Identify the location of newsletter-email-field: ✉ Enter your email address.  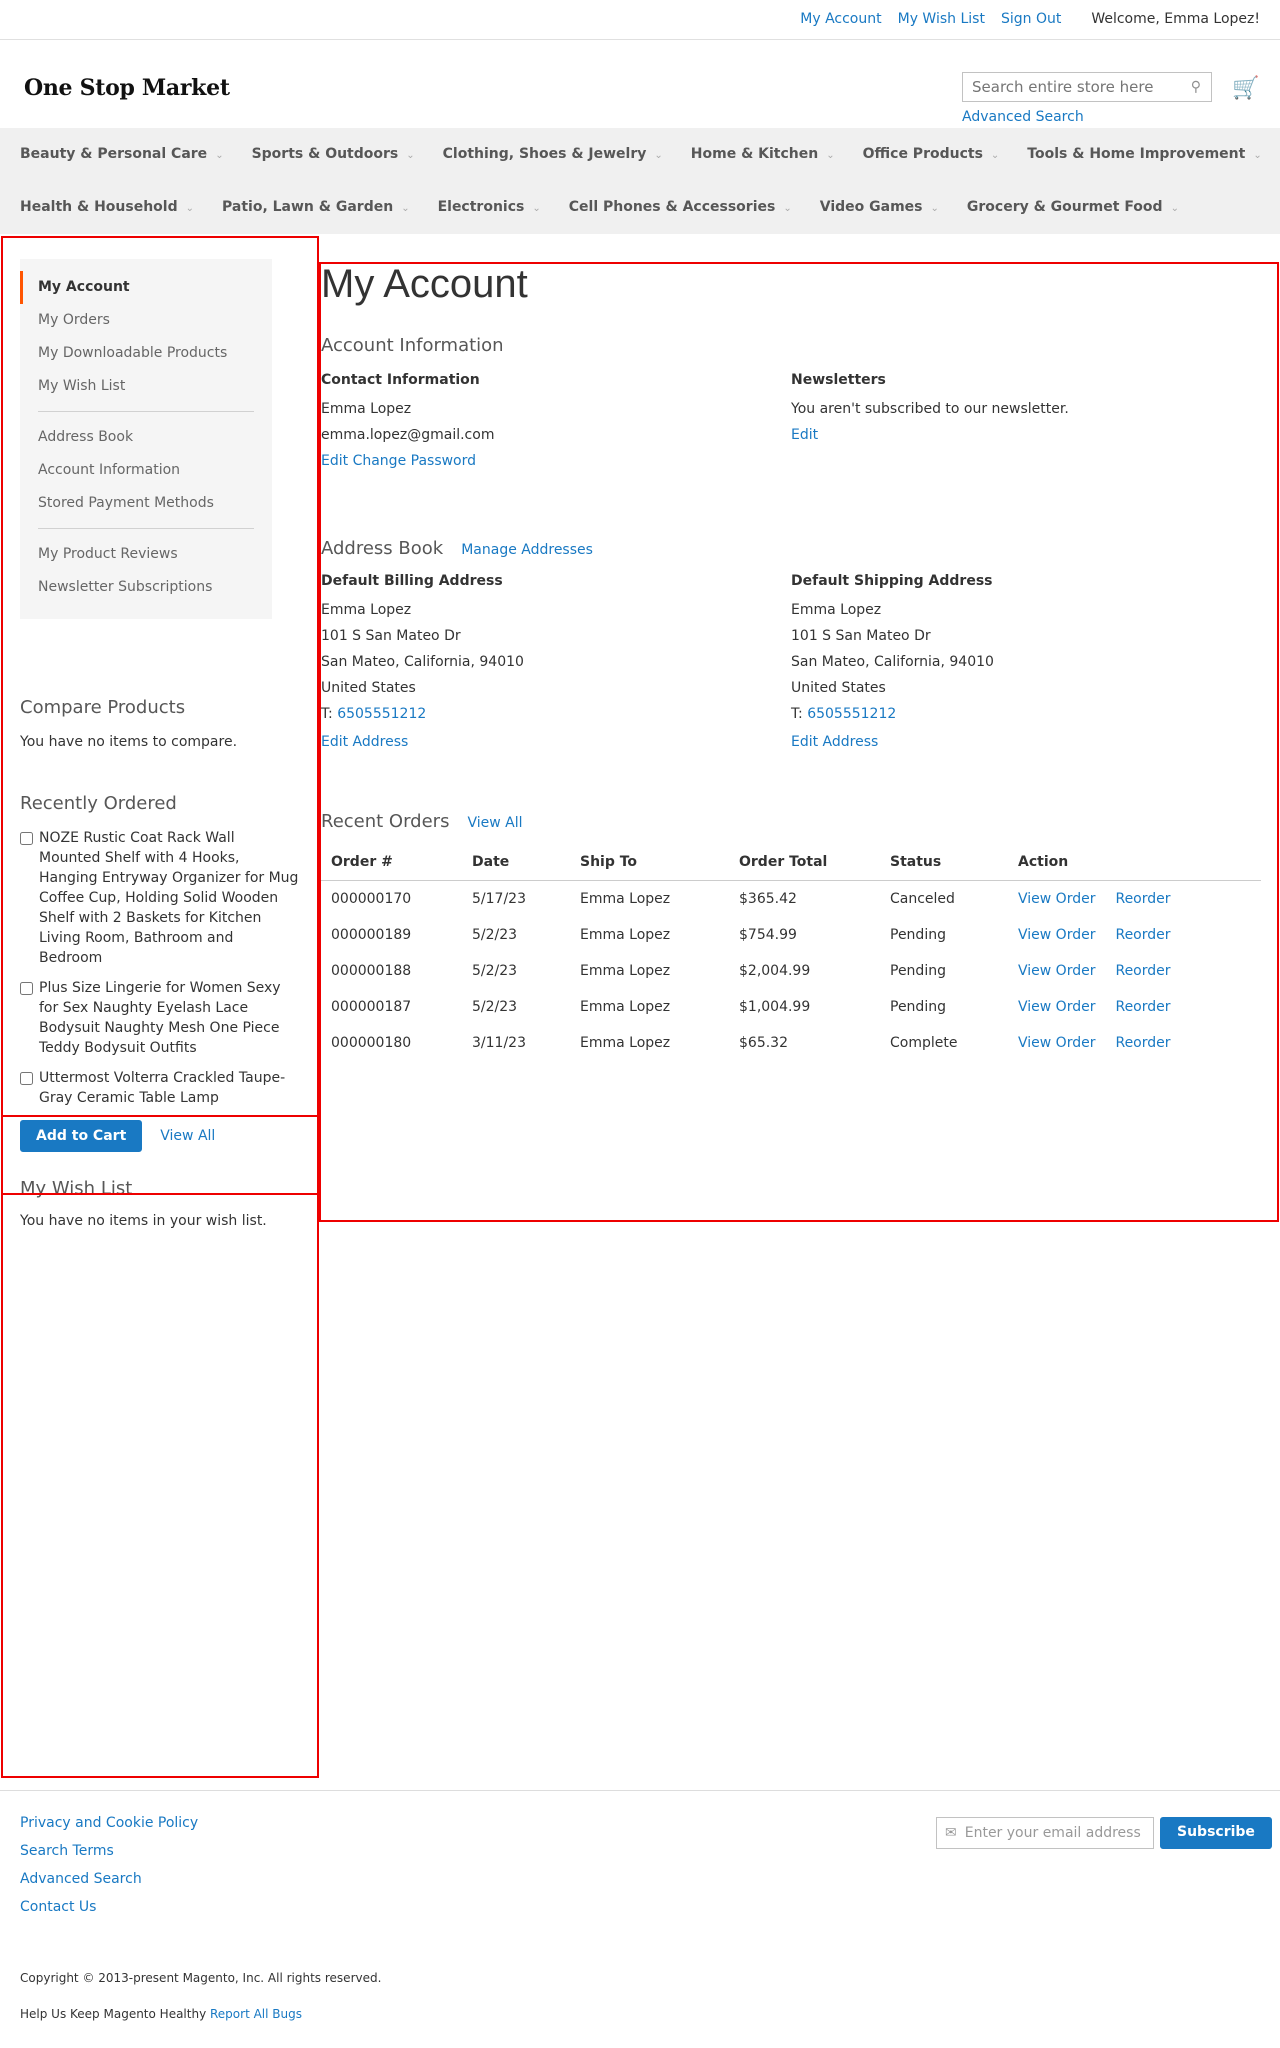
(1045, 1833).